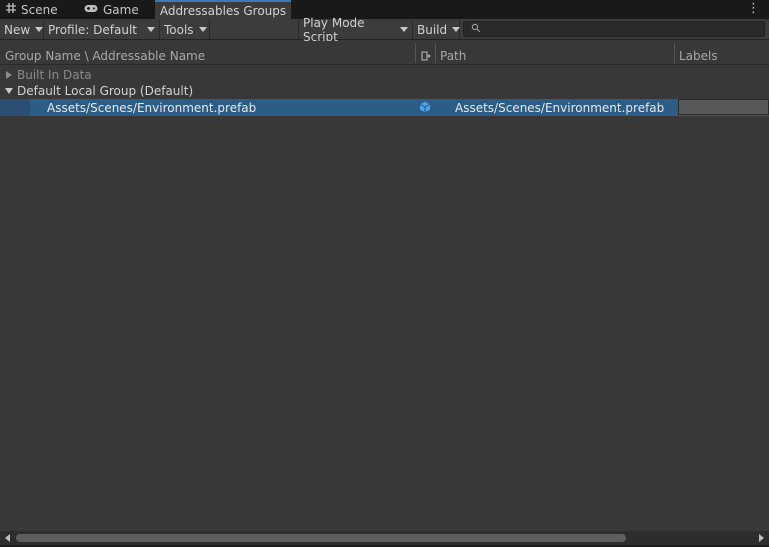  Describe the element at coordinates (476, 29) in the screenshot. I see `search-icon` at that location.